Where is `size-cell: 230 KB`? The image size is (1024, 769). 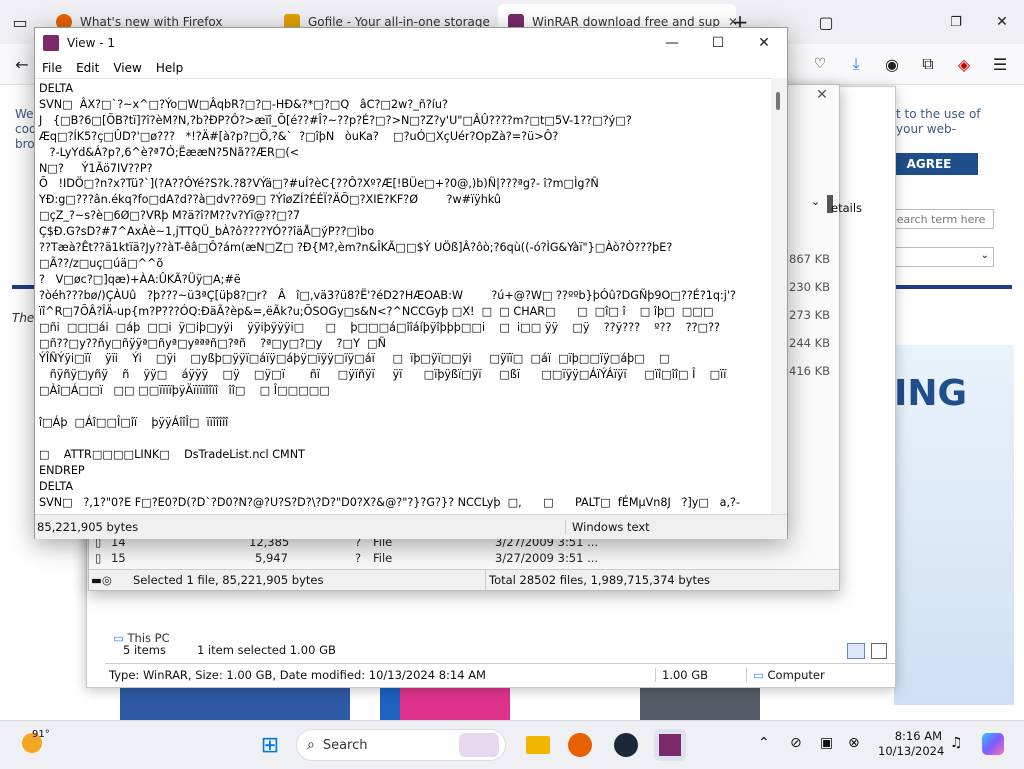 size-cell: 230 KB is located at coordinates (810, 287).